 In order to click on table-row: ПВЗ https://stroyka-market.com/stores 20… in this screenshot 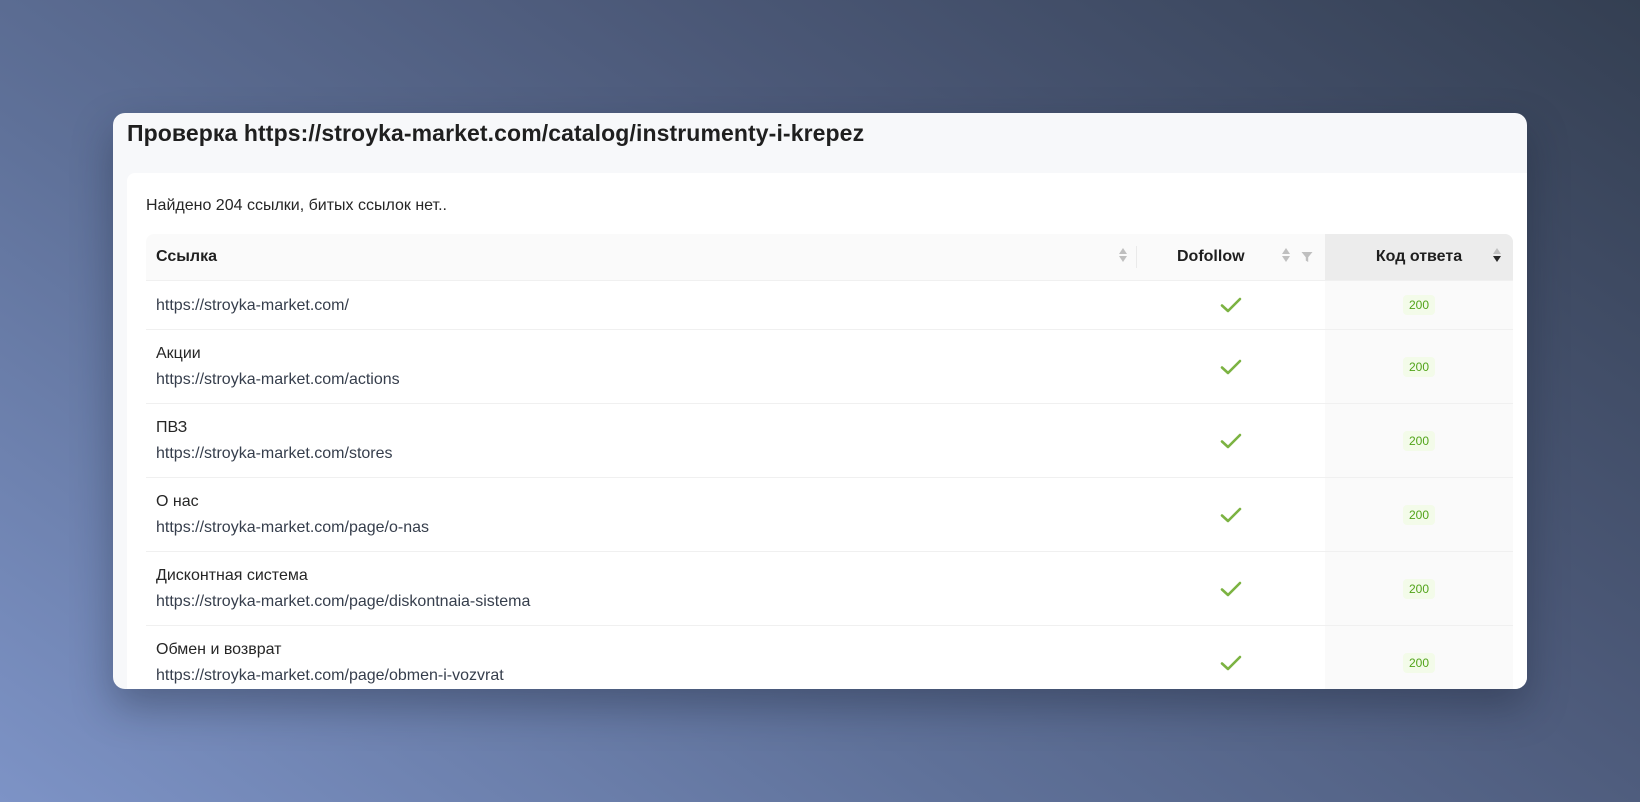, I will do `click(829, 441)`.